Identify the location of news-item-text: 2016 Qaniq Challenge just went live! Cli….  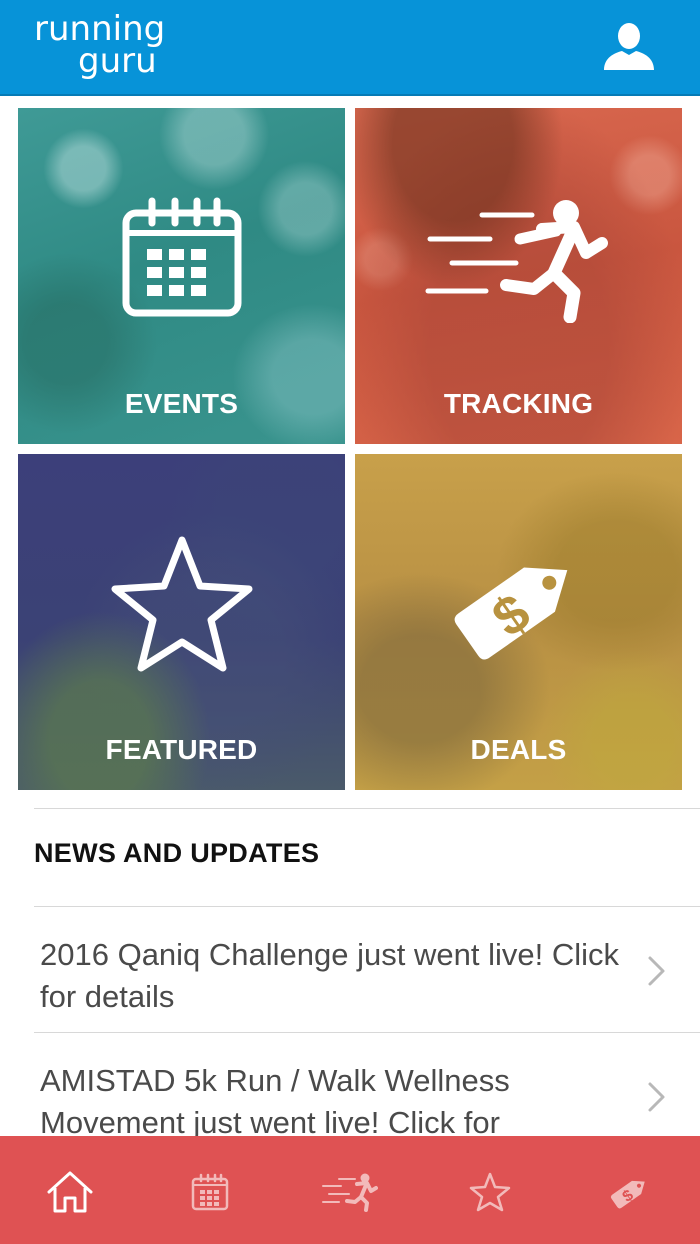
(329, 975).